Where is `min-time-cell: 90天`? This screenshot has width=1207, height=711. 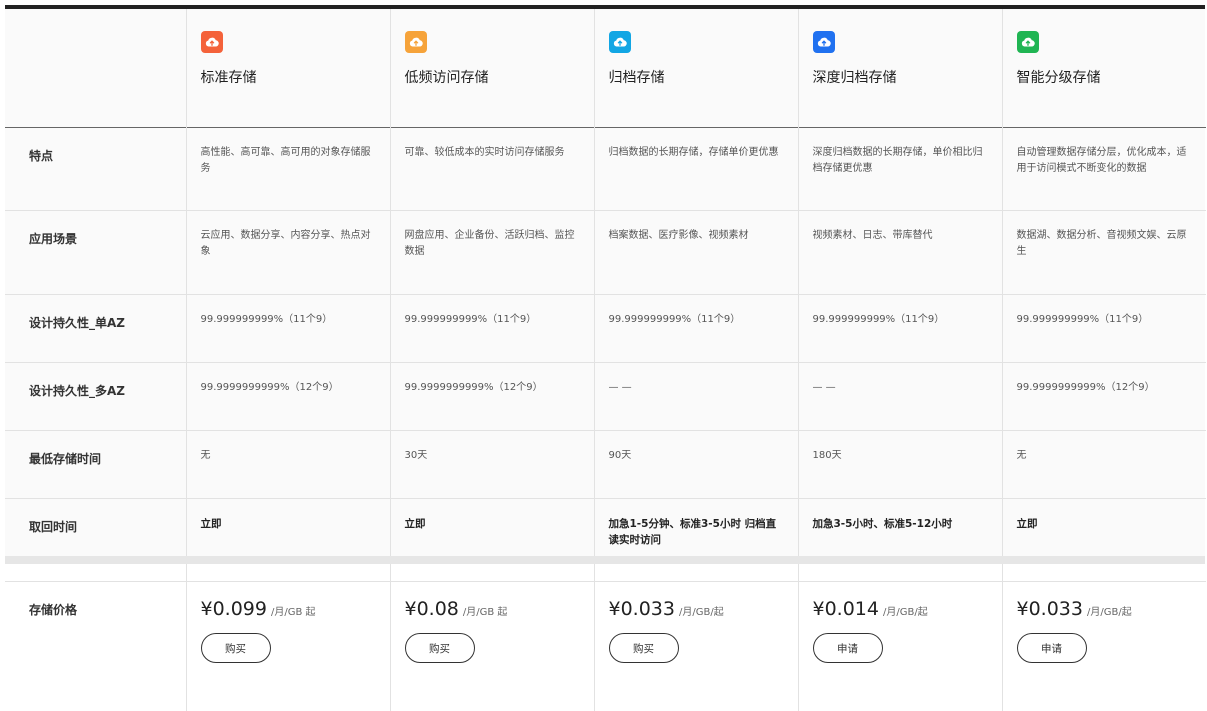
min-time-cell: 90天 is located at coordinates (696, 465).